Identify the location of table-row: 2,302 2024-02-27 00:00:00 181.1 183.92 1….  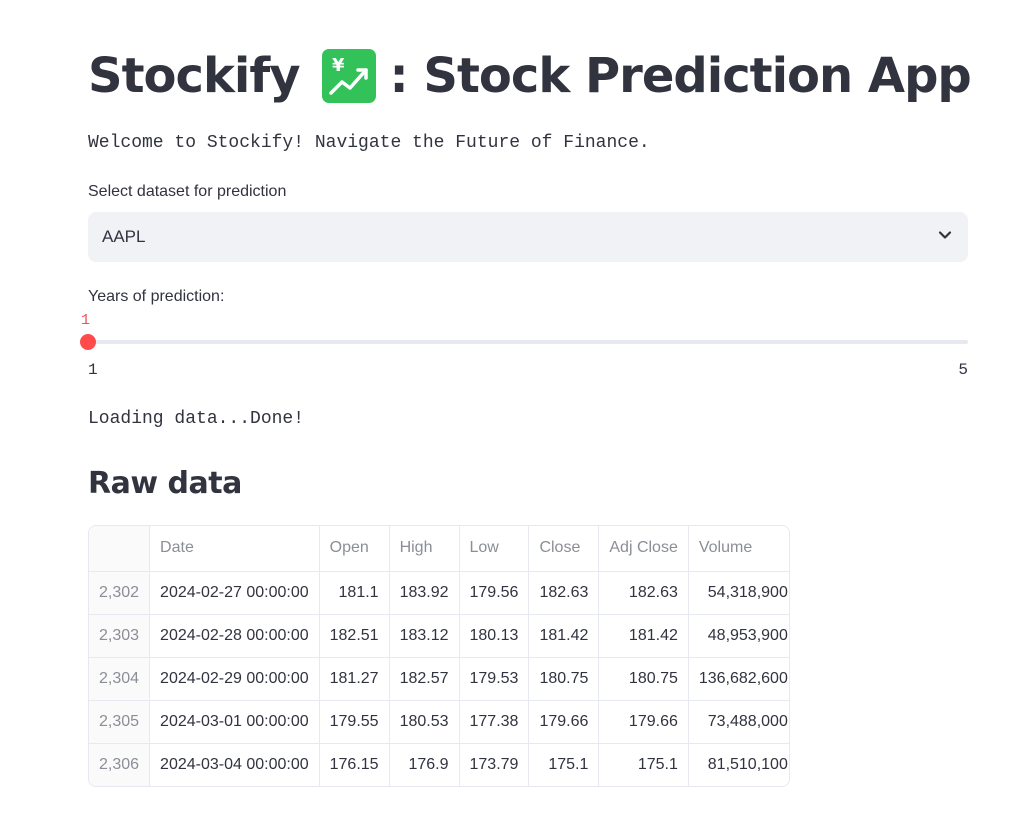
(439, 593).